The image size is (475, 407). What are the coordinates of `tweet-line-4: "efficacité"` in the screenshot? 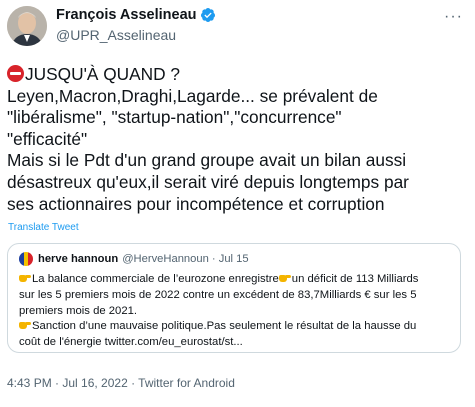 It's located at (47, 138).